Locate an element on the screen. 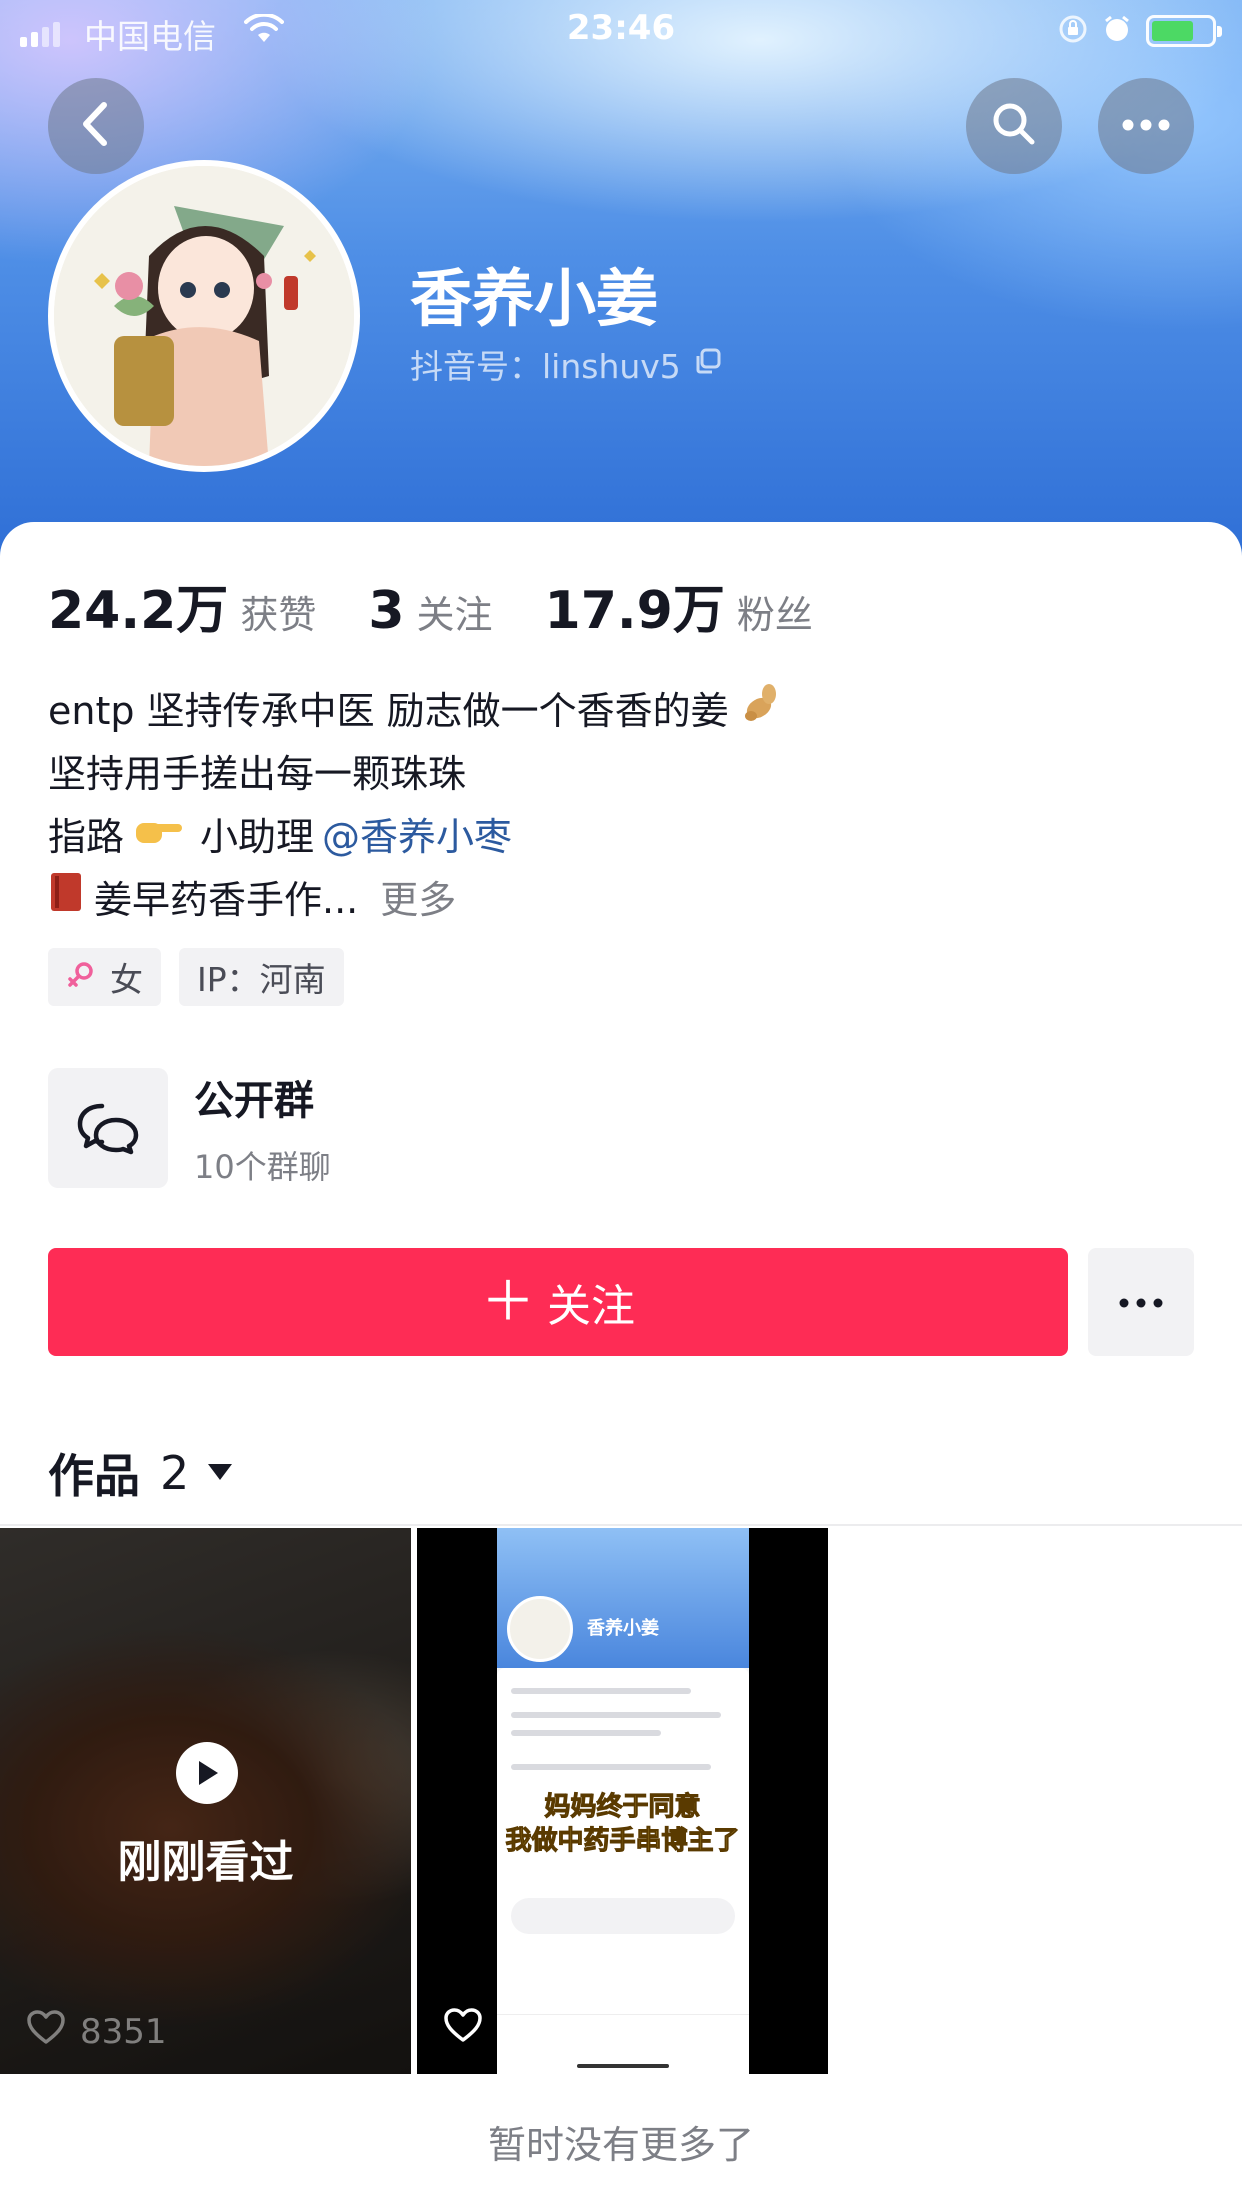 Image resolution: width=1242 pixels, height=2208 pixels. douyin-id-text: 抖音号：linshuv5 is located at coordinates (545, 366).